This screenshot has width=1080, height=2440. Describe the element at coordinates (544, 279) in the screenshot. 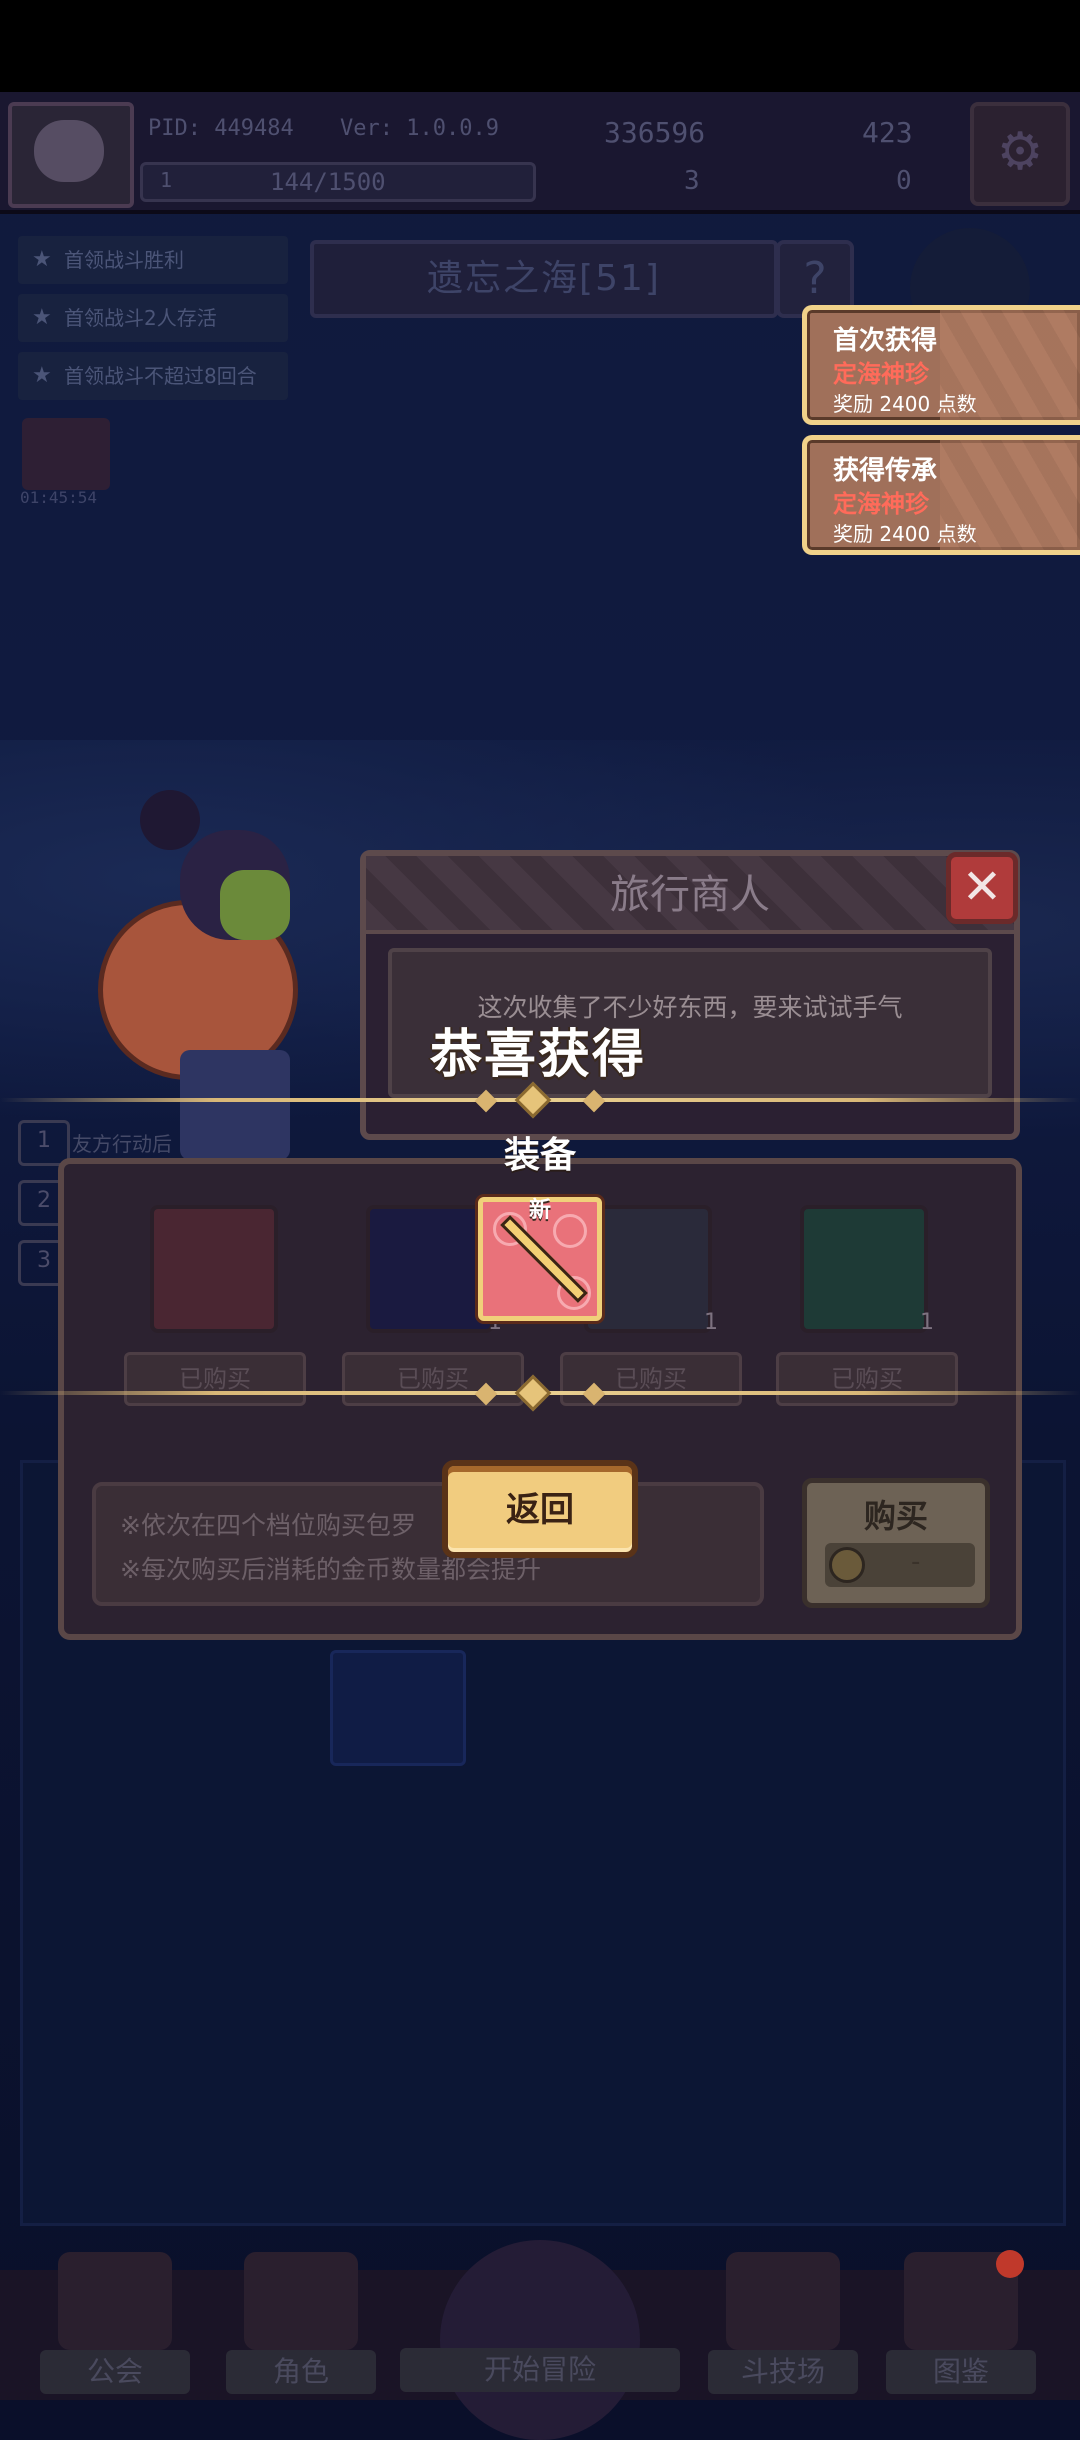

I see `stage-title: 遗忘之海[51]` at that location.